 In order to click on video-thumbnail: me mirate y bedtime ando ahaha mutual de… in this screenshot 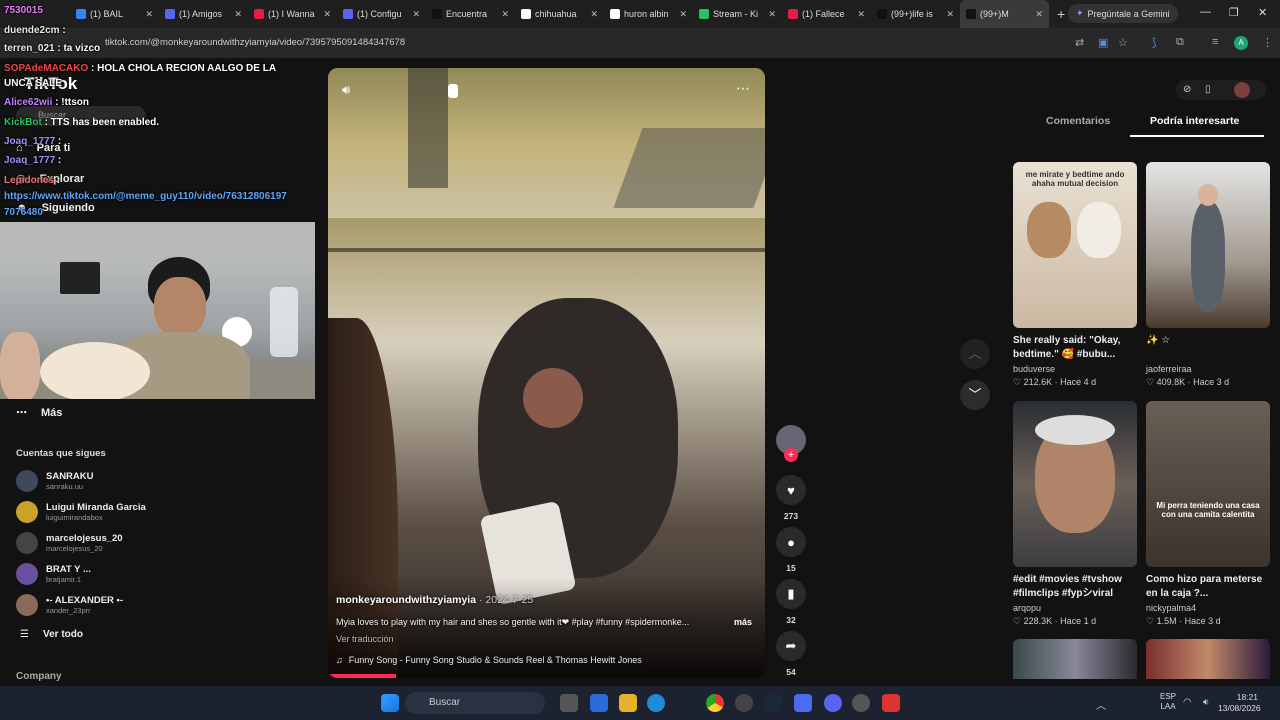, I will do `click(1075, 245)`.